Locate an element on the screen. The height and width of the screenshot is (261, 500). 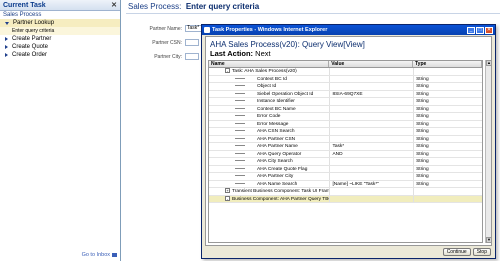
close-icon: ✕ is located at coordinates (114, 5).